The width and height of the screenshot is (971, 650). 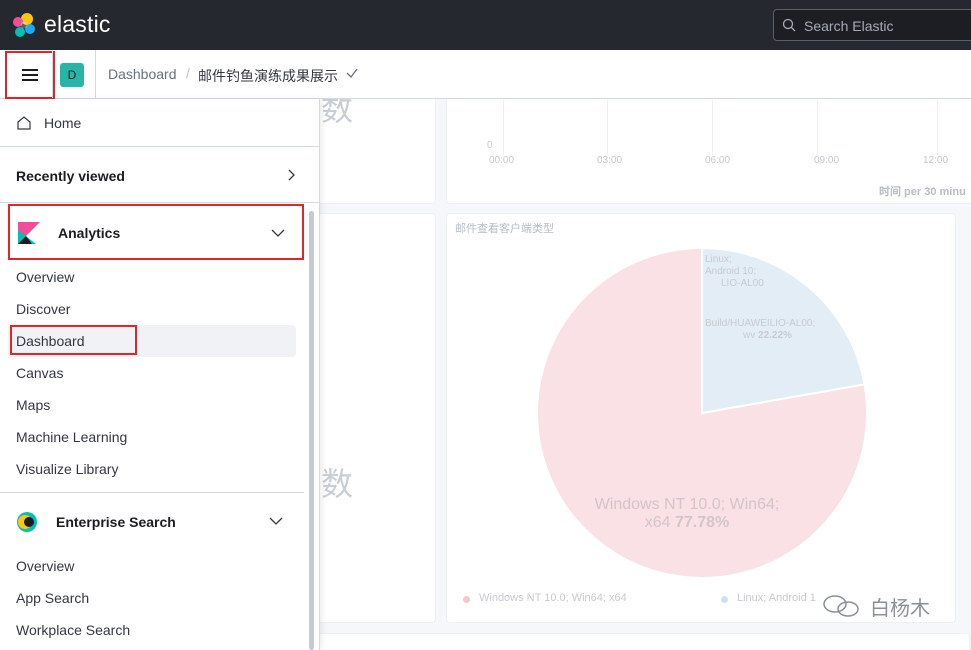 I want to click on breadcrumb-bar: D Dashboard / 邮件钓鱼演练成果展示, so click(x=485, y=74).